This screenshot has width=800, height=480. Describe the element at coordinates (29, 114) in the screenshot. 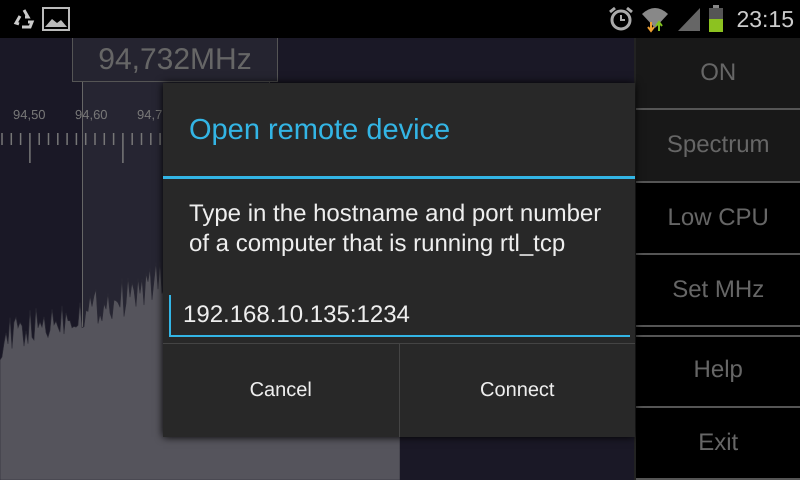

I see `tick-label: 94,50` at that location.